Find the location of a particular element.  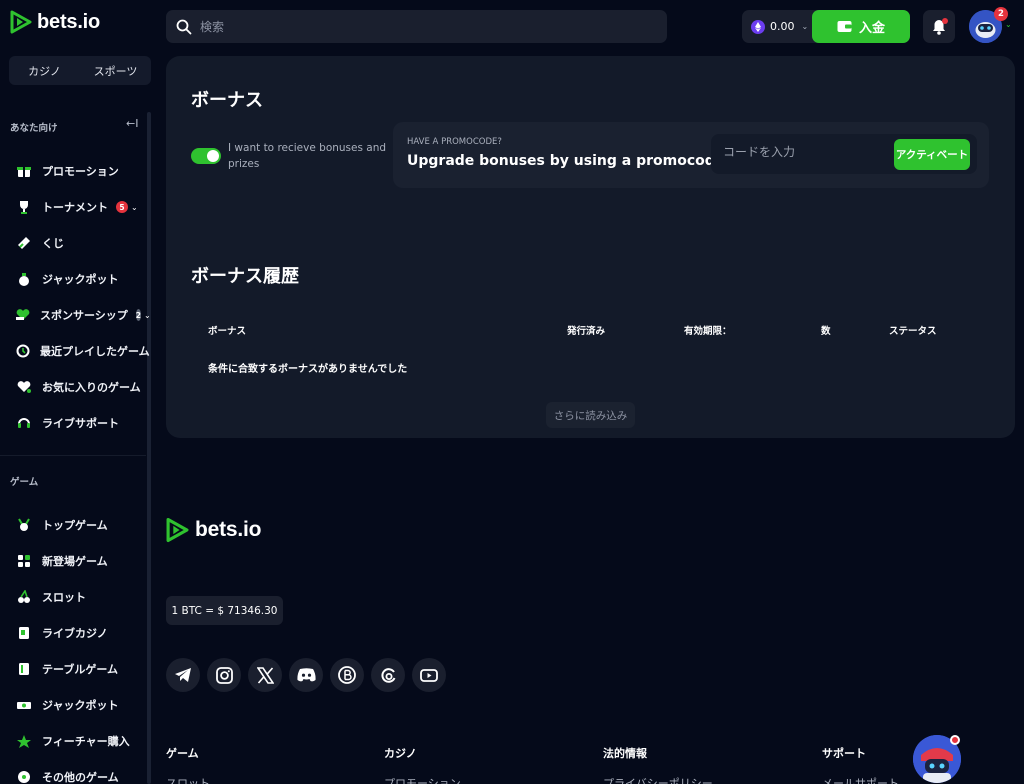

more-games-icon is located at coordinates (24, 776).